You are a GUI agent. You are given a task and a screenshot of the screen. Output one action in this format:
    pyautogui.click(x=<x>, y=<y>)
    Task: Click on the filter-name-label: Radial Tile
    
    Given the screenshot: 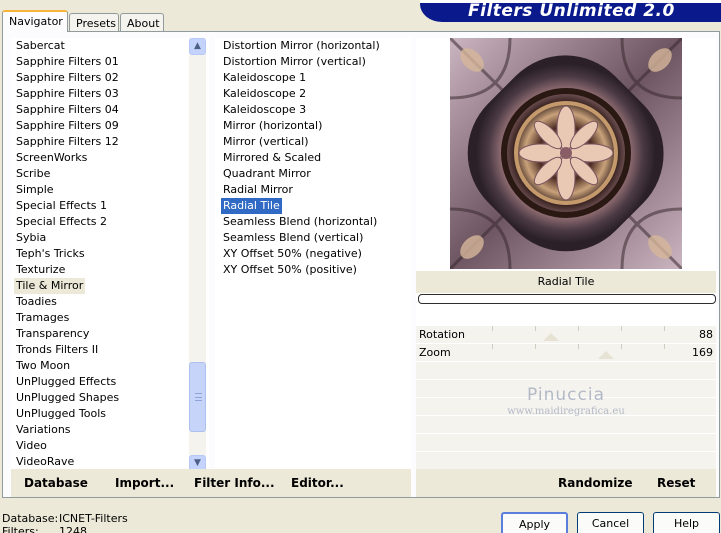 What is the action you would take?
    pyautogui.click(x=566, y=282)
    